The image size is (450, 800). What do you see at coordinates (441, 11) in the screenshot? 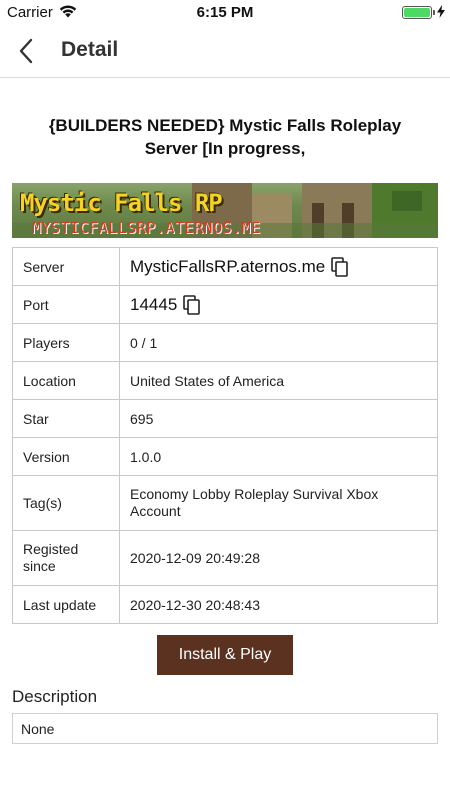
I see `charging-icon` at bounding box center [441, 11].